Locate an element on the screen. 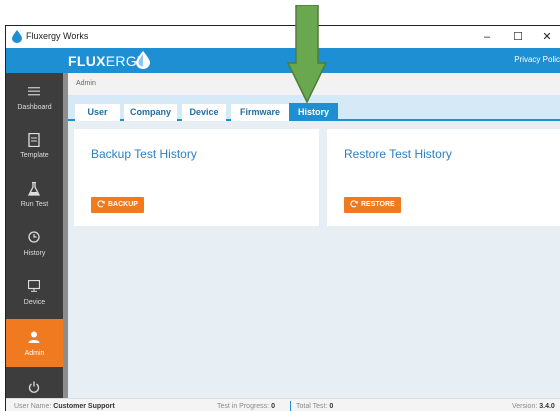  status-version-value: 3.4.0 is located at coordinates (547, 406).